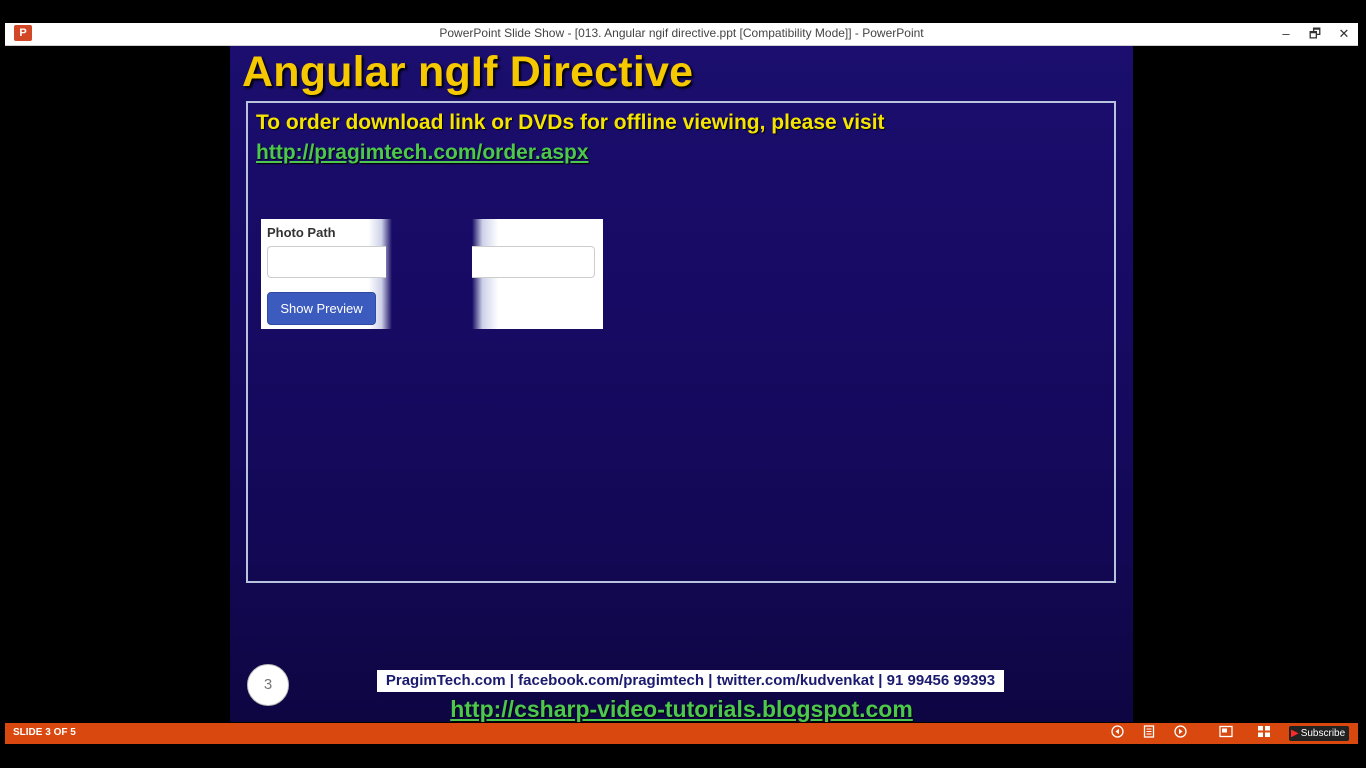 This screenshot has height=768, width=1366. What do you see at coordinates (468, 72) in the screenshot?
I see `slide-title: Angular ngIf Directive` at bounding box center [468, 72].